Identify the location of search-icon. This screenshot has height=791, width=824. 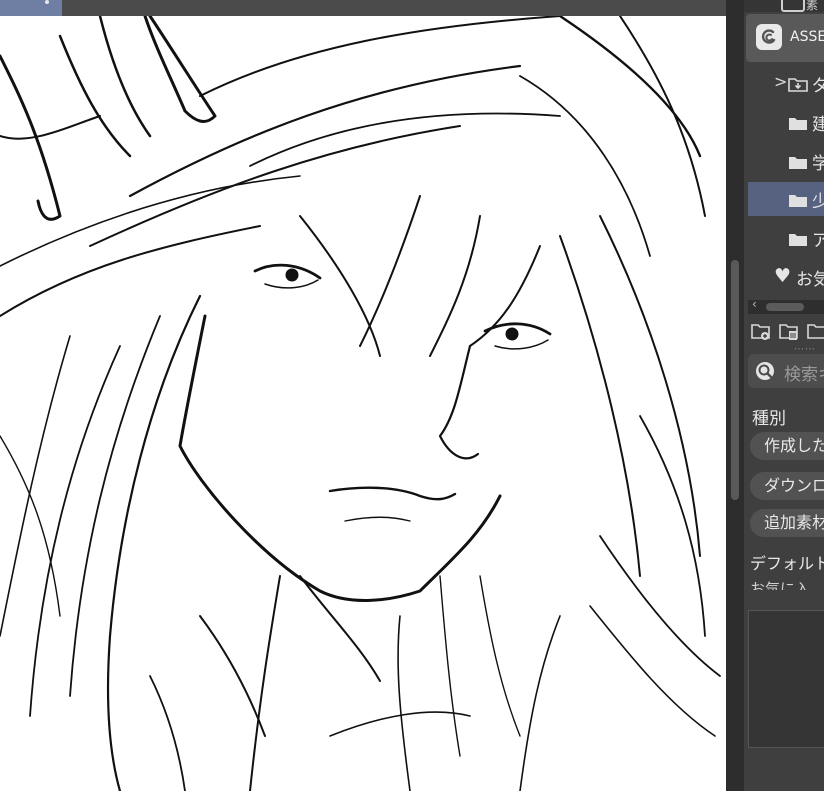
(765, 371).